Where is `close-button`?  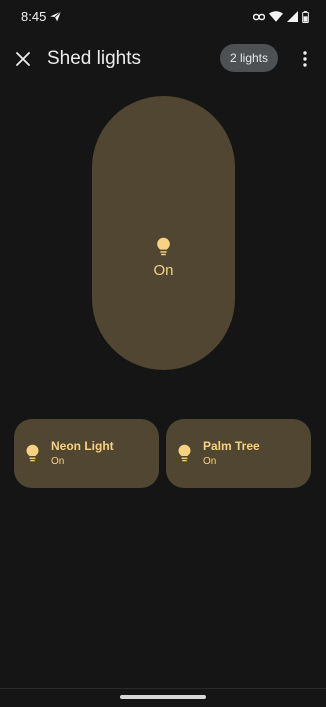 close-button is located at coordinates (23, 59).